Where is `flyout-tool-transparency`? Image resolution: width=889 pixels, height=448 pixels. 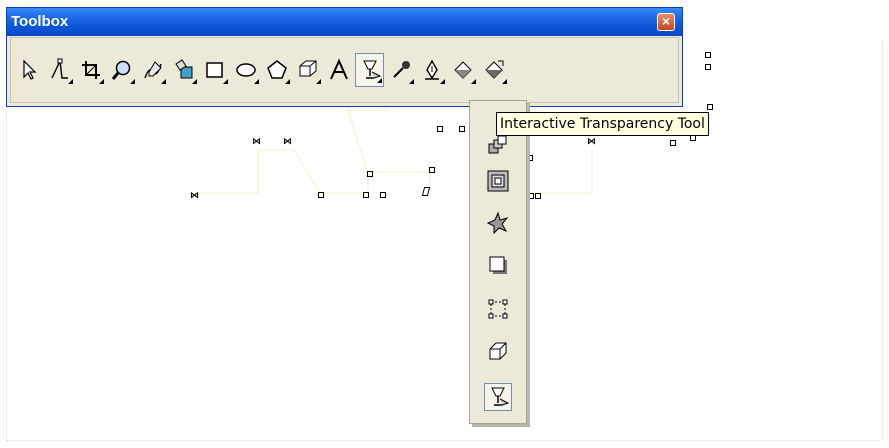 flyout-tool-transparency is located at coordinates (498, 397).